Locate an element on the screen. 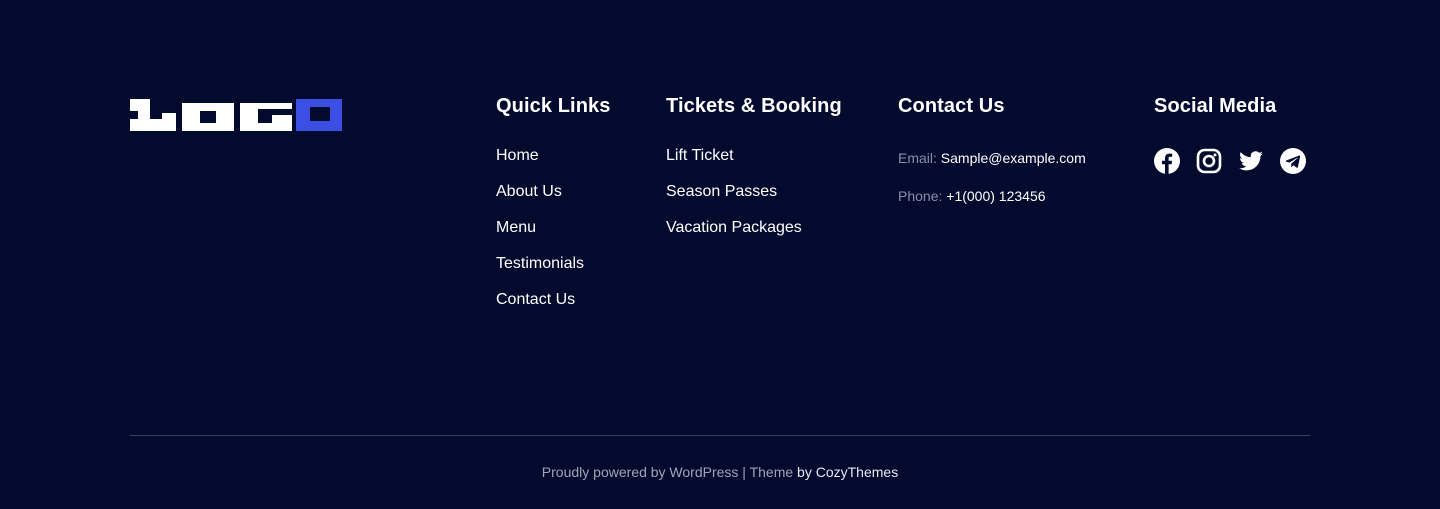 The width and height of the screenshot is (1440, 509). logo-letter-o is located at coordinates (208, 117).